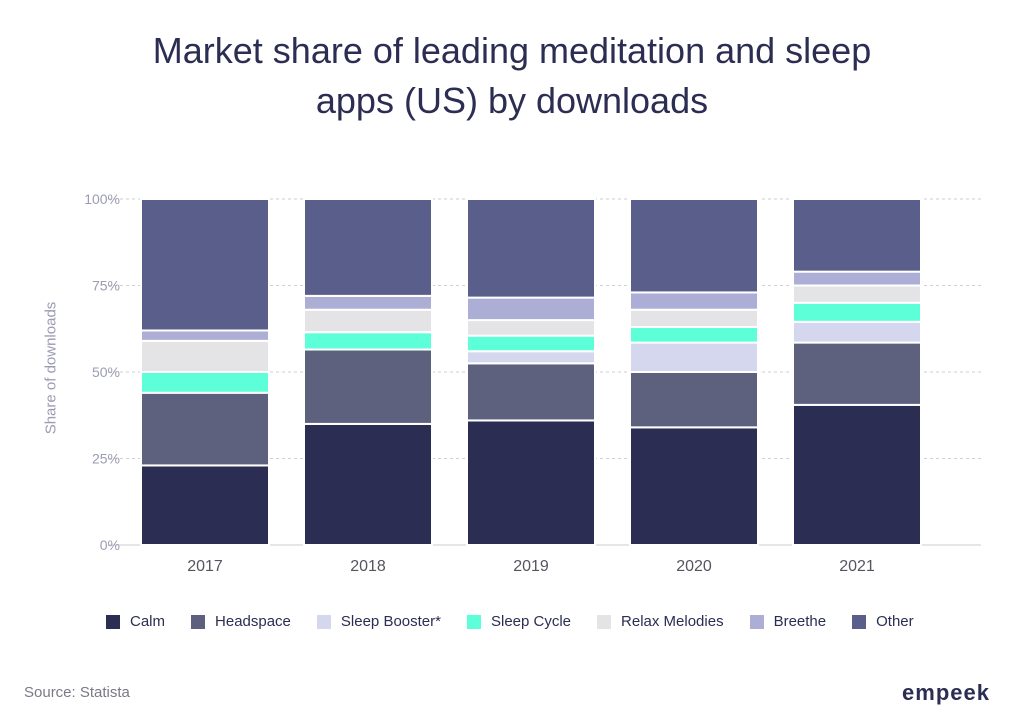  Describe the element at coordinates (51, 368) in the screenshot. I see `y-axis-label: Share of downloads` at that location.